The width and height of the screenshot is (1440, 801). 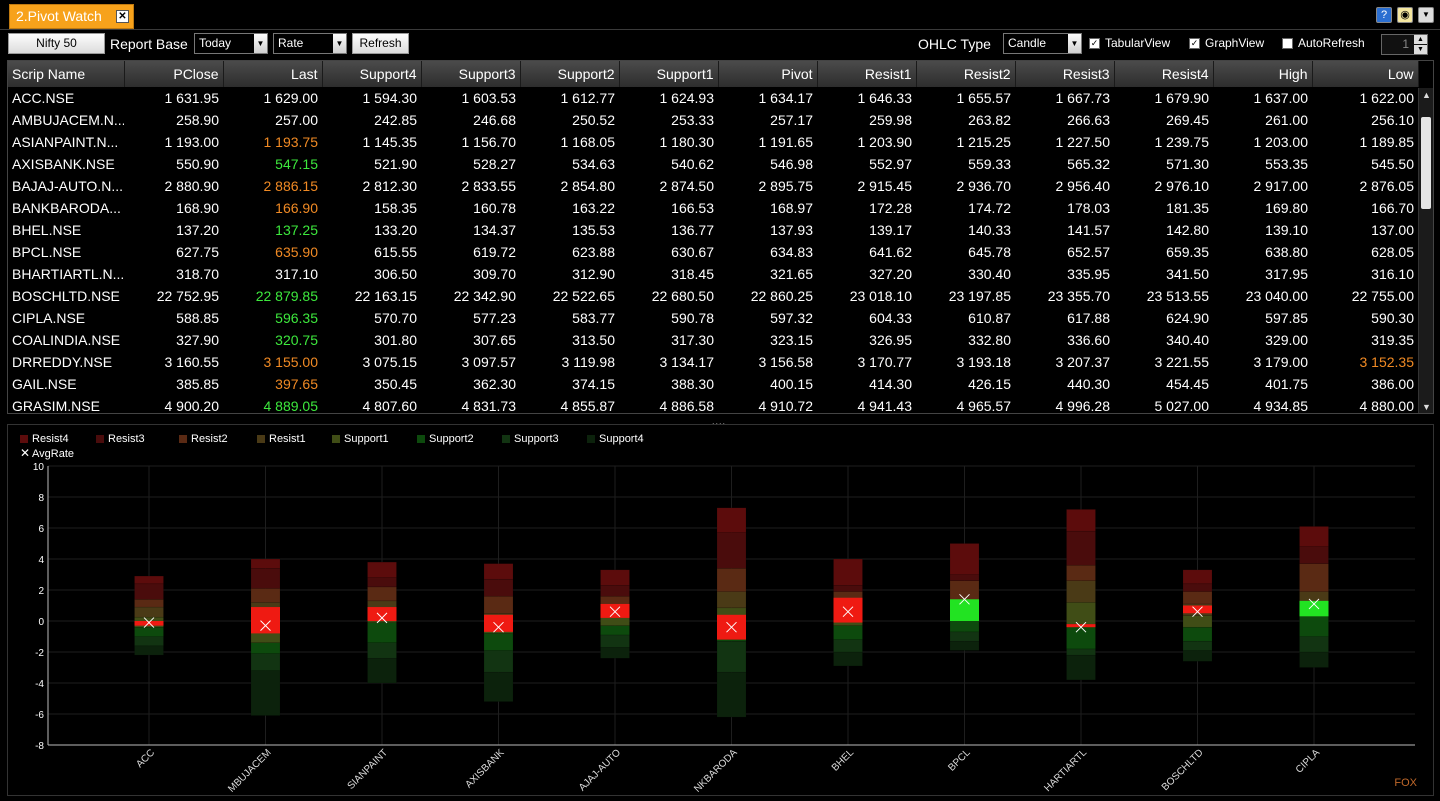 What do you see at coordinates (1426, 15) in the screenshot?
I see `dropdown-icon: ▼` at bounding box center [1426, 15].